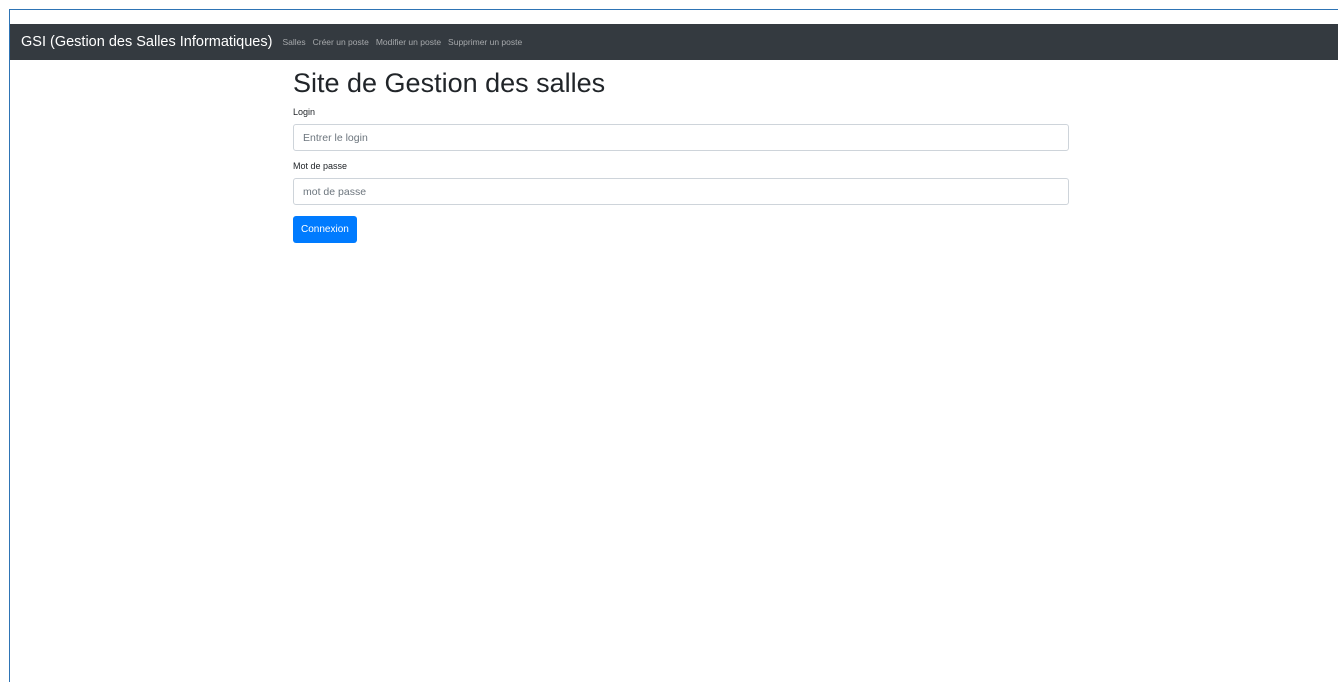  What do you see at coordinates (293, 42) in the screenshot?
I see `nav-link-salles: Salles` at bounding box center [293, 42].